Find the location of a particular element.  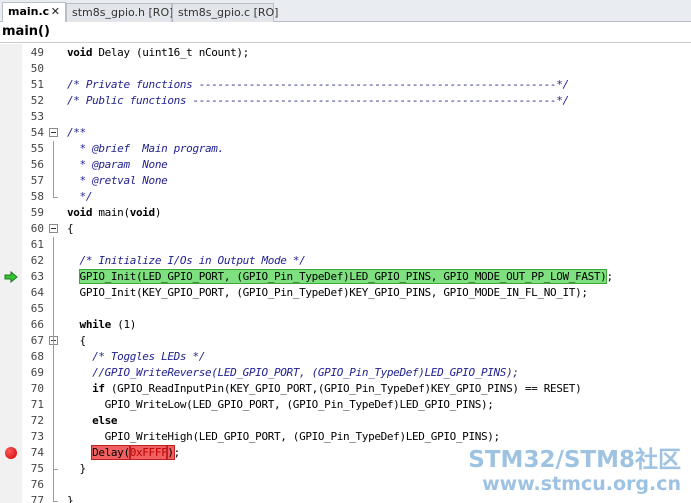

code-line: 59 void main(void) is located at coordinates (345, 213).